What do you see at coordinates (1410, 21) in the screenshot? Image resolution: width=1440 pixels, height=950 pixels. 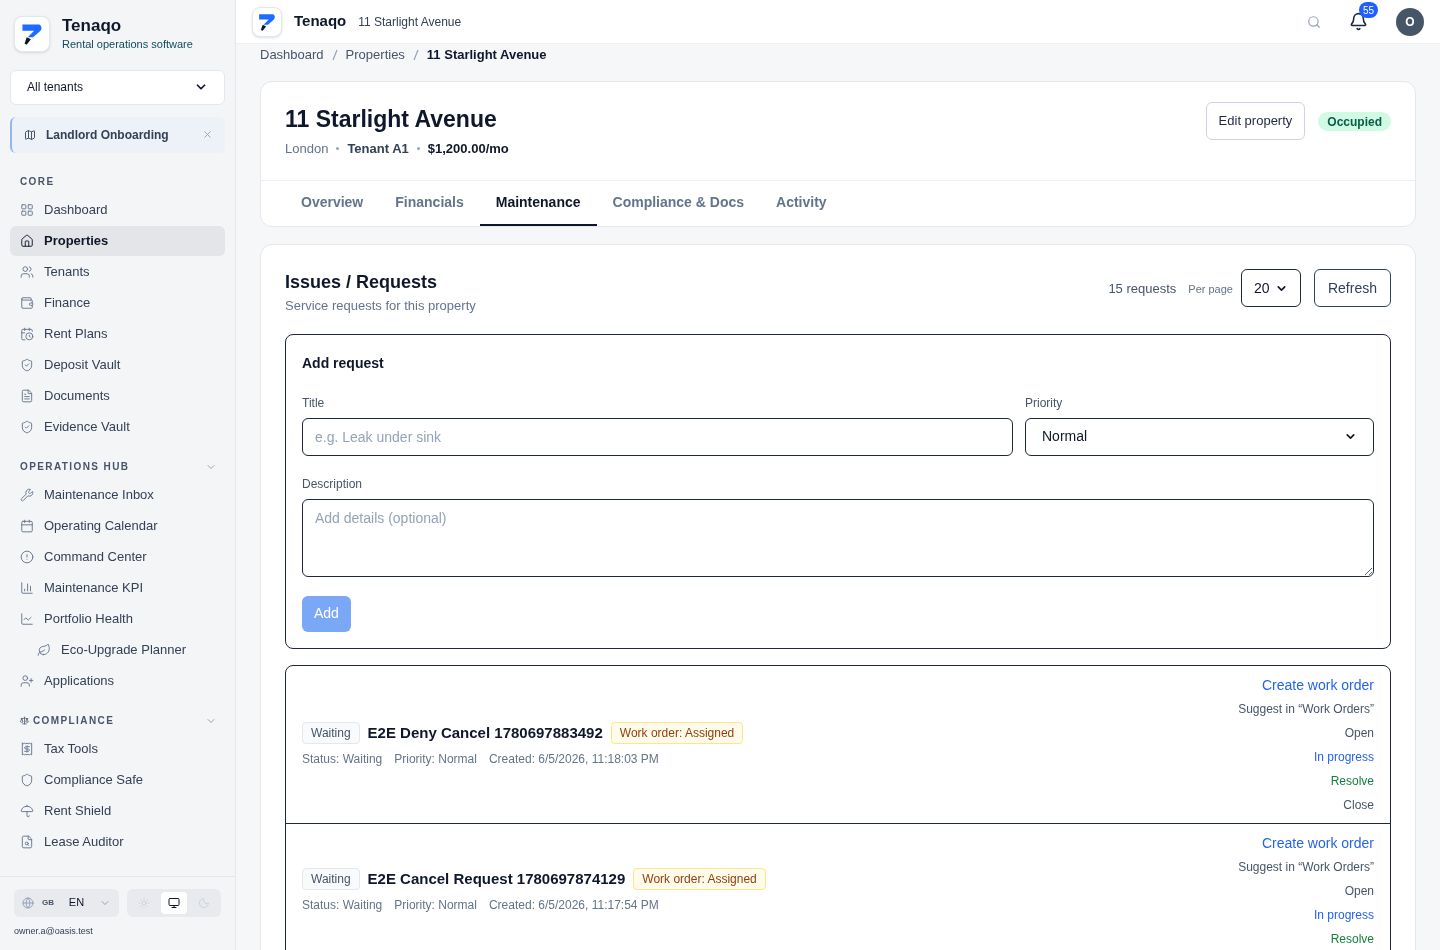 I see `avatar: O` at bounding box center [1410, 21].